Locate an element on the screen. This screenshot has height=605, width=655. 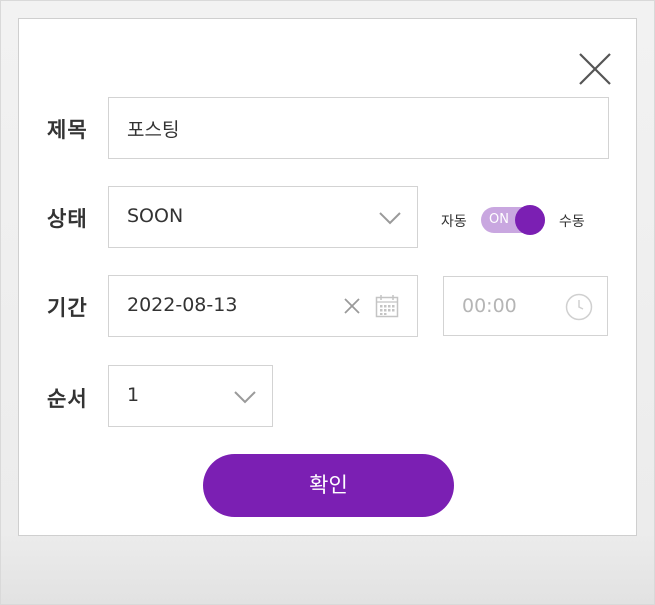
close-button is located at coordinates (595, 69).